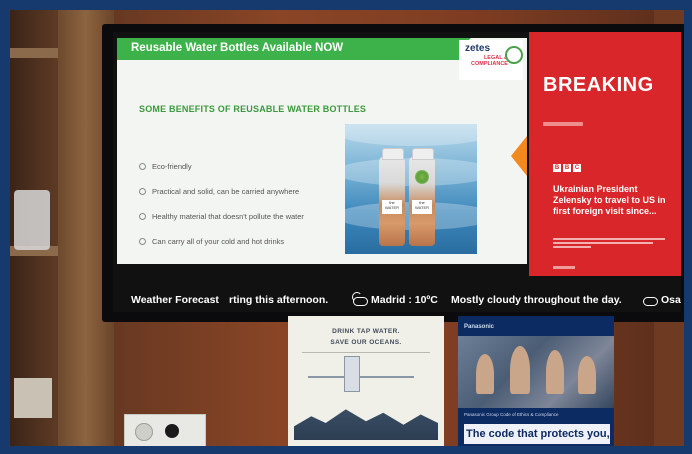 Image resolution: width=692 pixels, height=454 pixels. I want to click on timestamp-bar, so click(563, 124).